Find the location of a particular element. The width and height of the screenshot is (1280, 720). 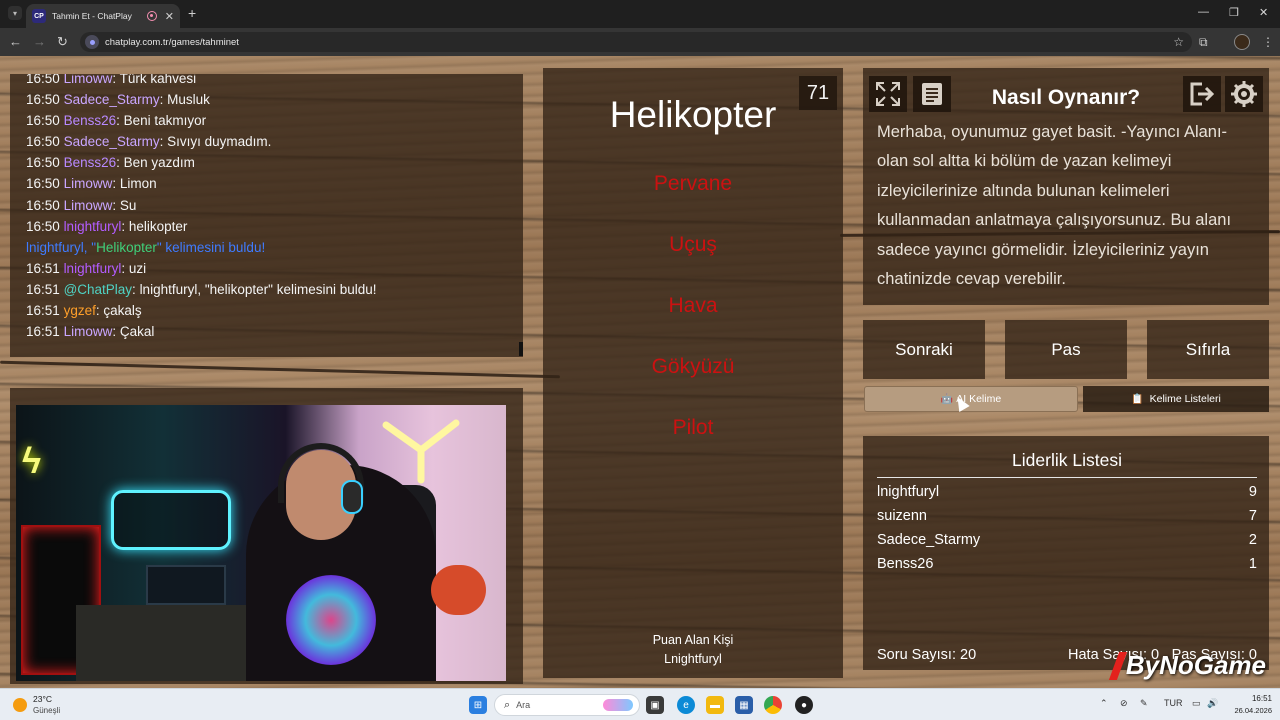

watermark-text: ByNoGame is located at coordinates (1195, 665).